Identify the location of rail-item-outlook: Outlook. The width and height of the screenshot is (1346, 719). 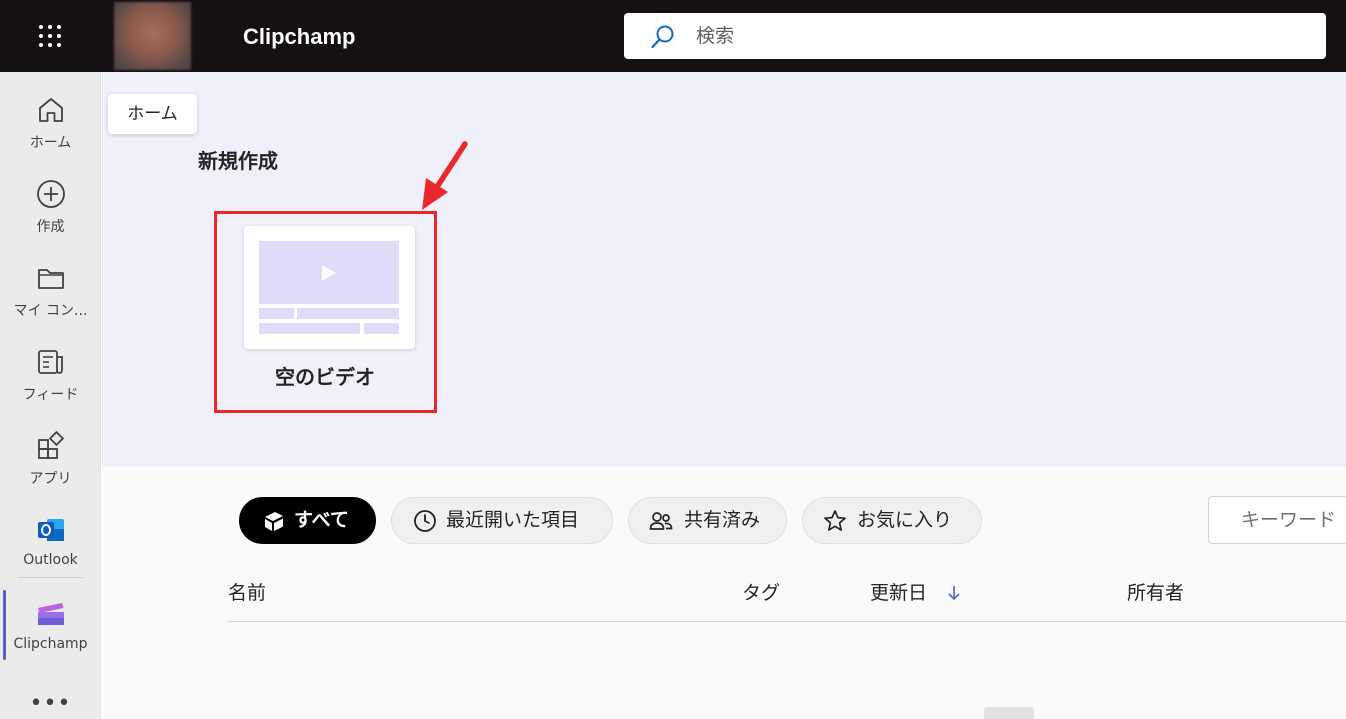
(50, 541).